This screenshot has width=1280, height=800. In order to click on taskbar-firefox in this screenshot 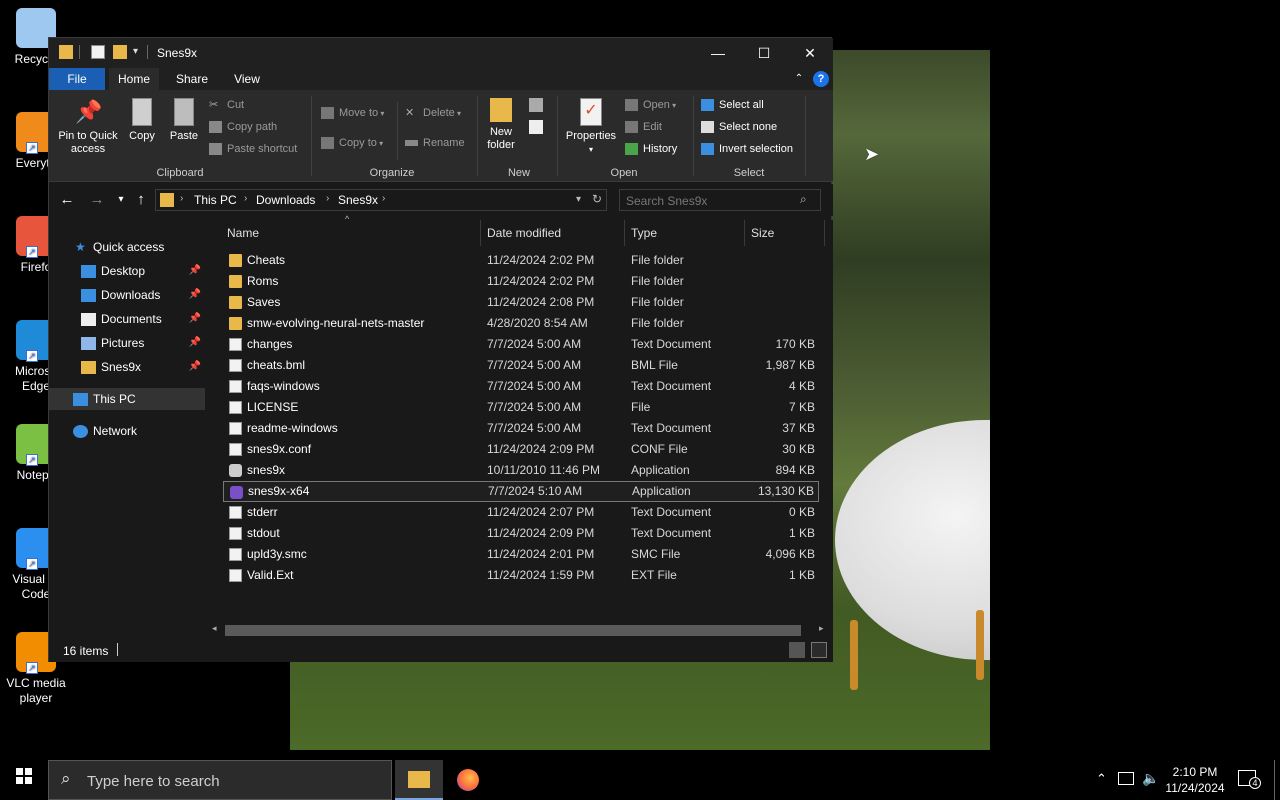, I will do `click(468, 780)`.